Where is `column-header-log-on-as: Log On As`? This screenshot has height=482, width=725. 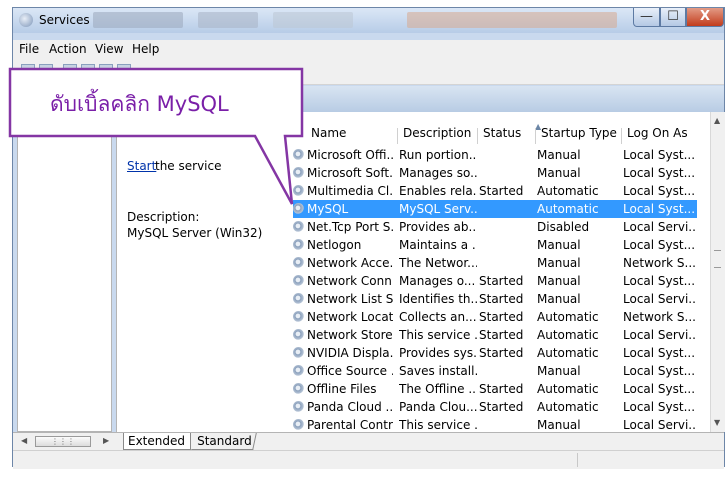
column-header-log-on-as: Log On As is located at coordinates (657, 135).